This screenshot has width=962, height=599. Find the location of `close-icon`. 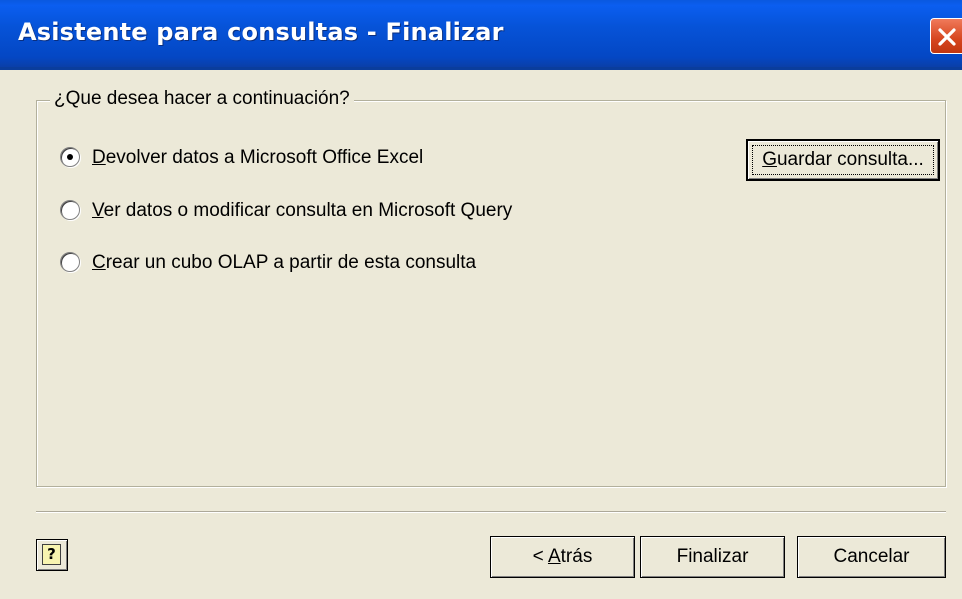

close-icon is located at coordinates (947, 37).